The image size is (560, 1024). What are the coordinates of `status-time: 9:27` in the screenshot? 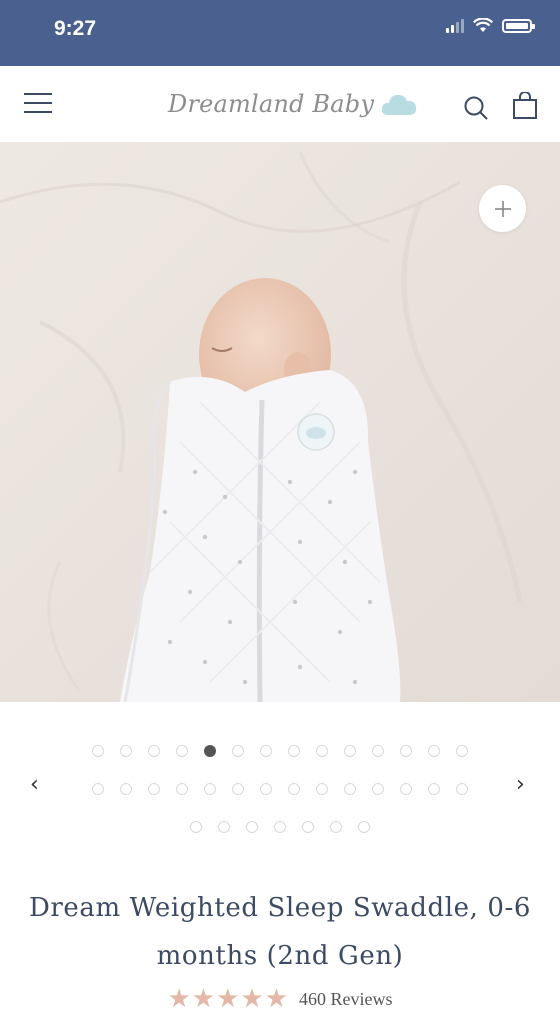 It's located at (75, 28).